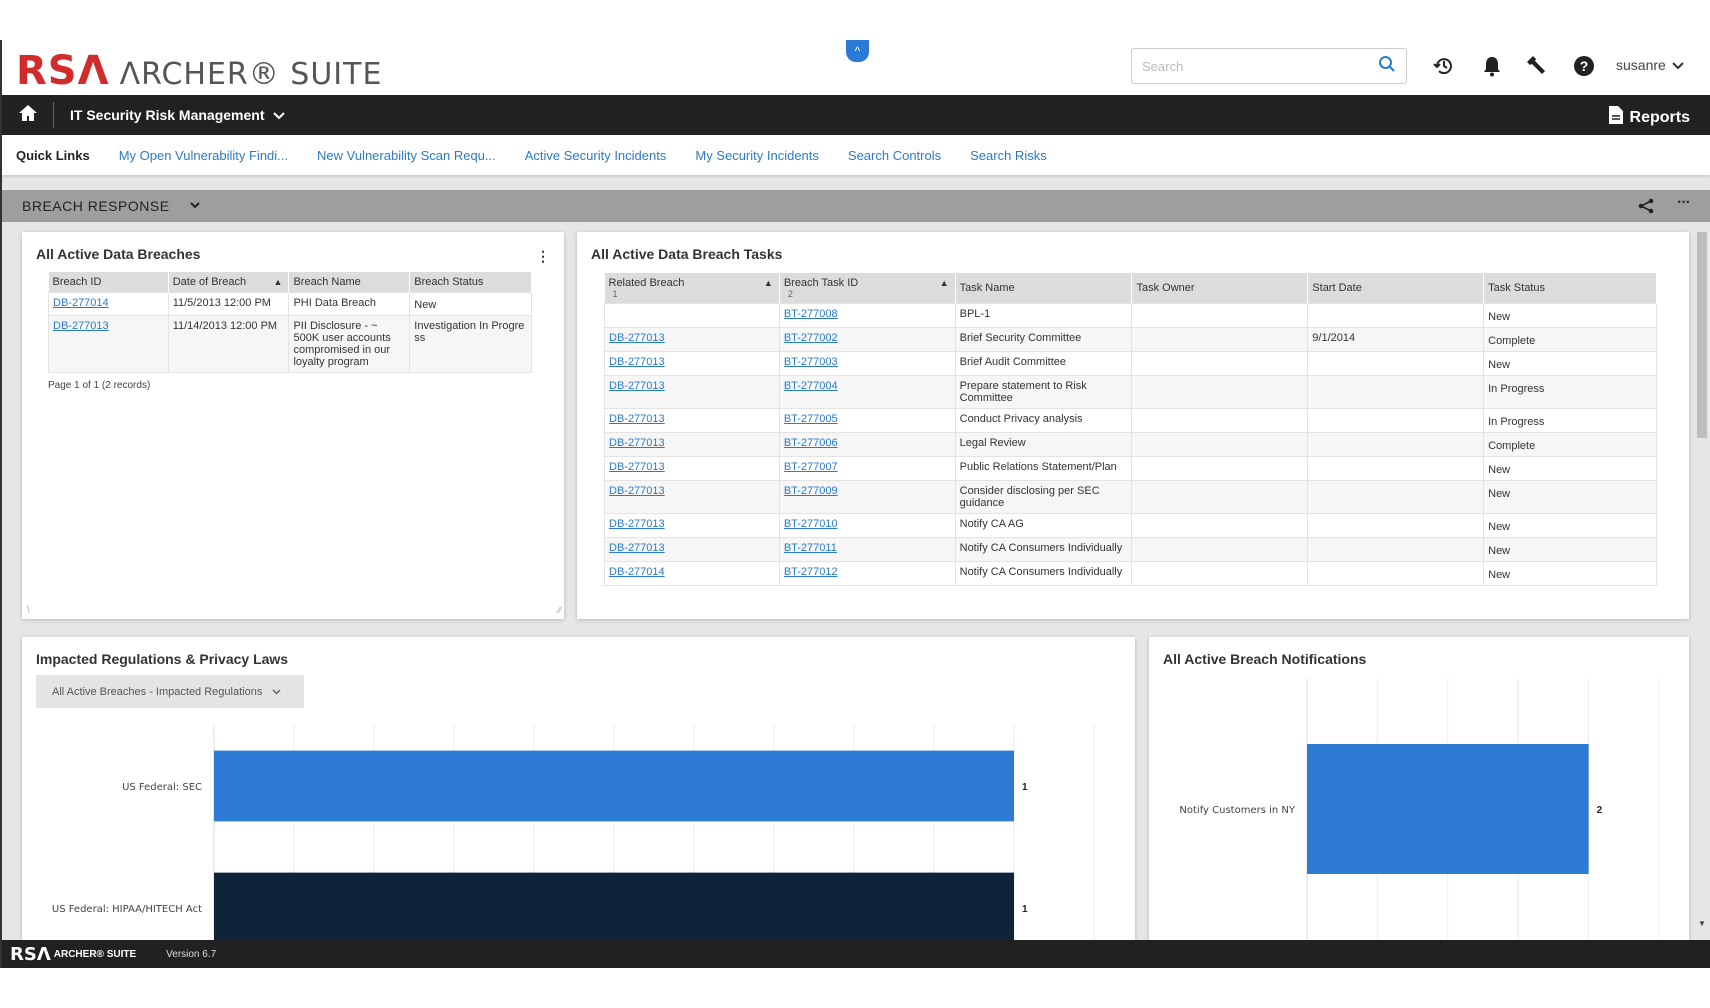 Image resolution: width=1710 pixels, height=1008 pixels. What do you see at coordinates (811, 386) in the screenshot?
I see `breach-task-id-link: BT-277004` at bounding box center [811, 386].